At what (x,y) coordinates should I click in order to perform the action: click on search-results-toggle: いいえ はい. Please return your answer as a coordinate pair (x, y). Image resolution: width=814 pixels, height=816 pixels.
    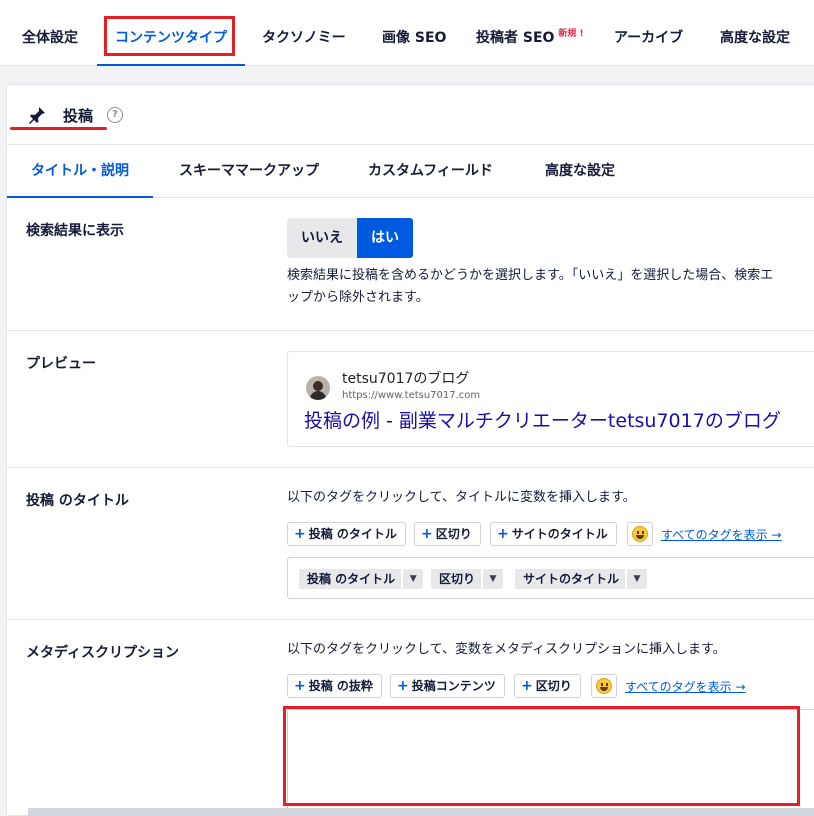
    Looking at the image, I should click on (350, 238).